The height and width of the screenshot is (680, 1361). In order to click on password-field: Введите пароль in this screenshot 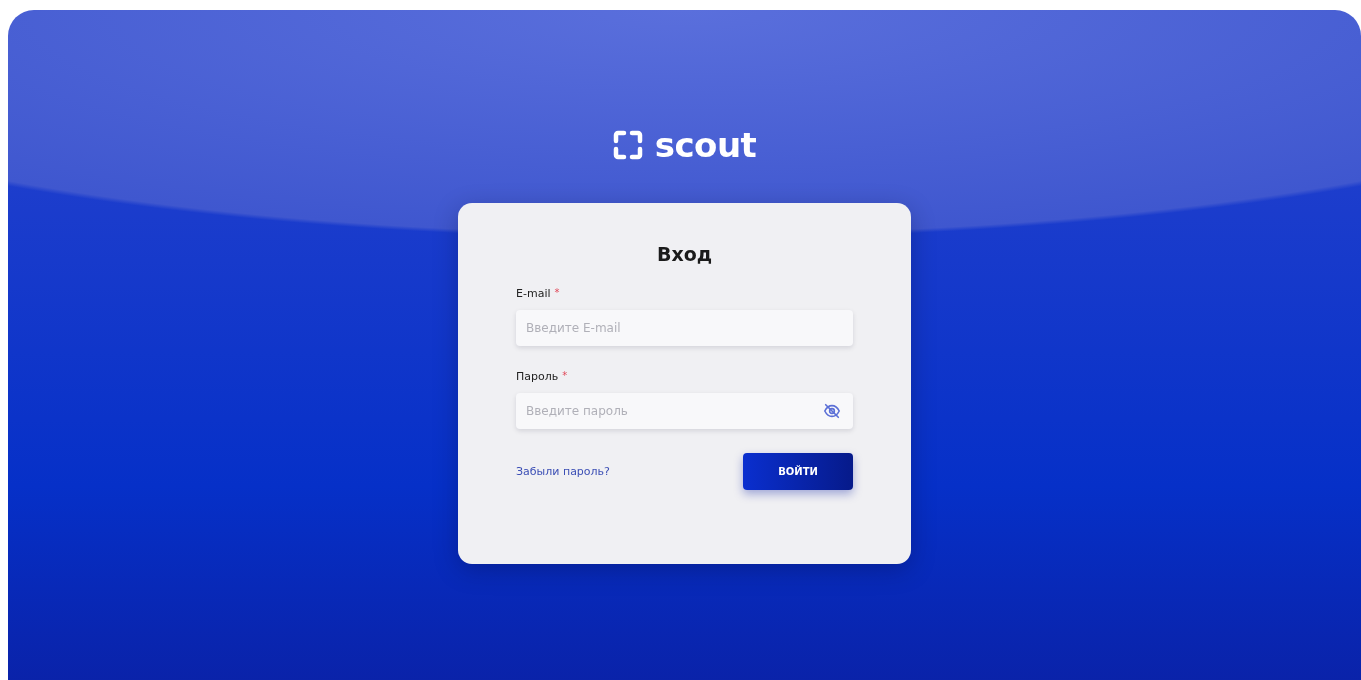, I will do `click(684, 411)`.